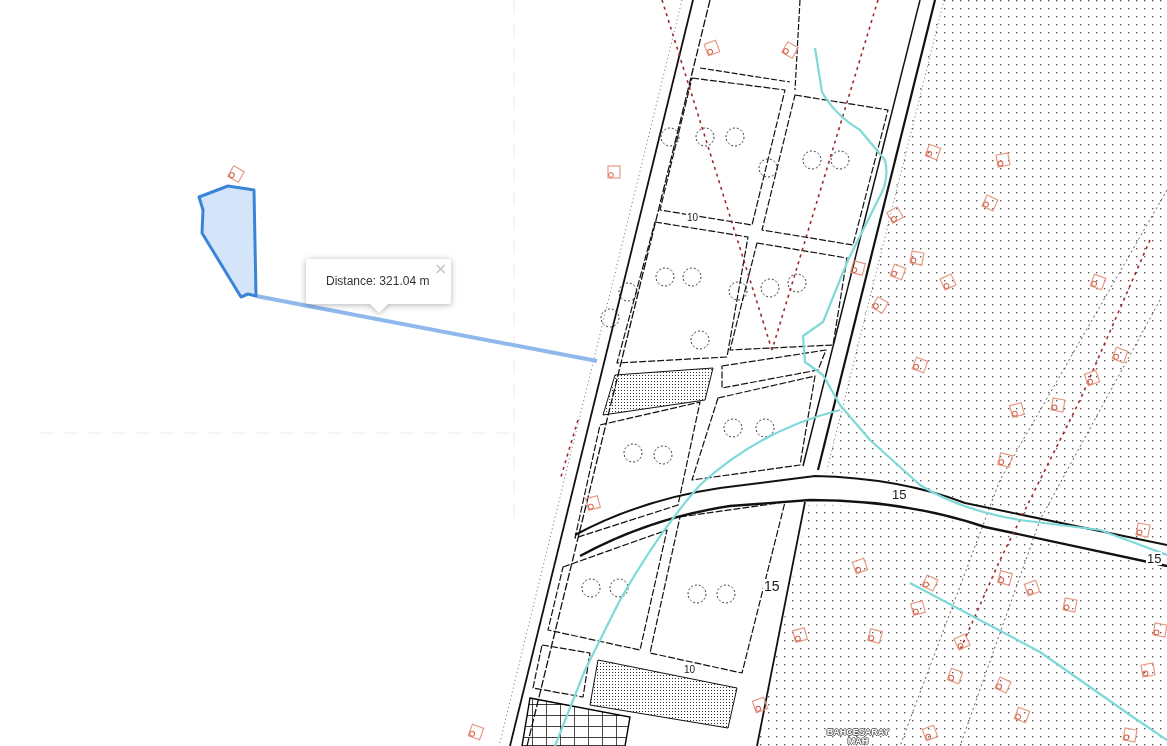  What do you see at coordinates (858, 737) in the screenshot?
I see `place-name-label: BAHCESARAY MAH` at bounding box center [858, 737].